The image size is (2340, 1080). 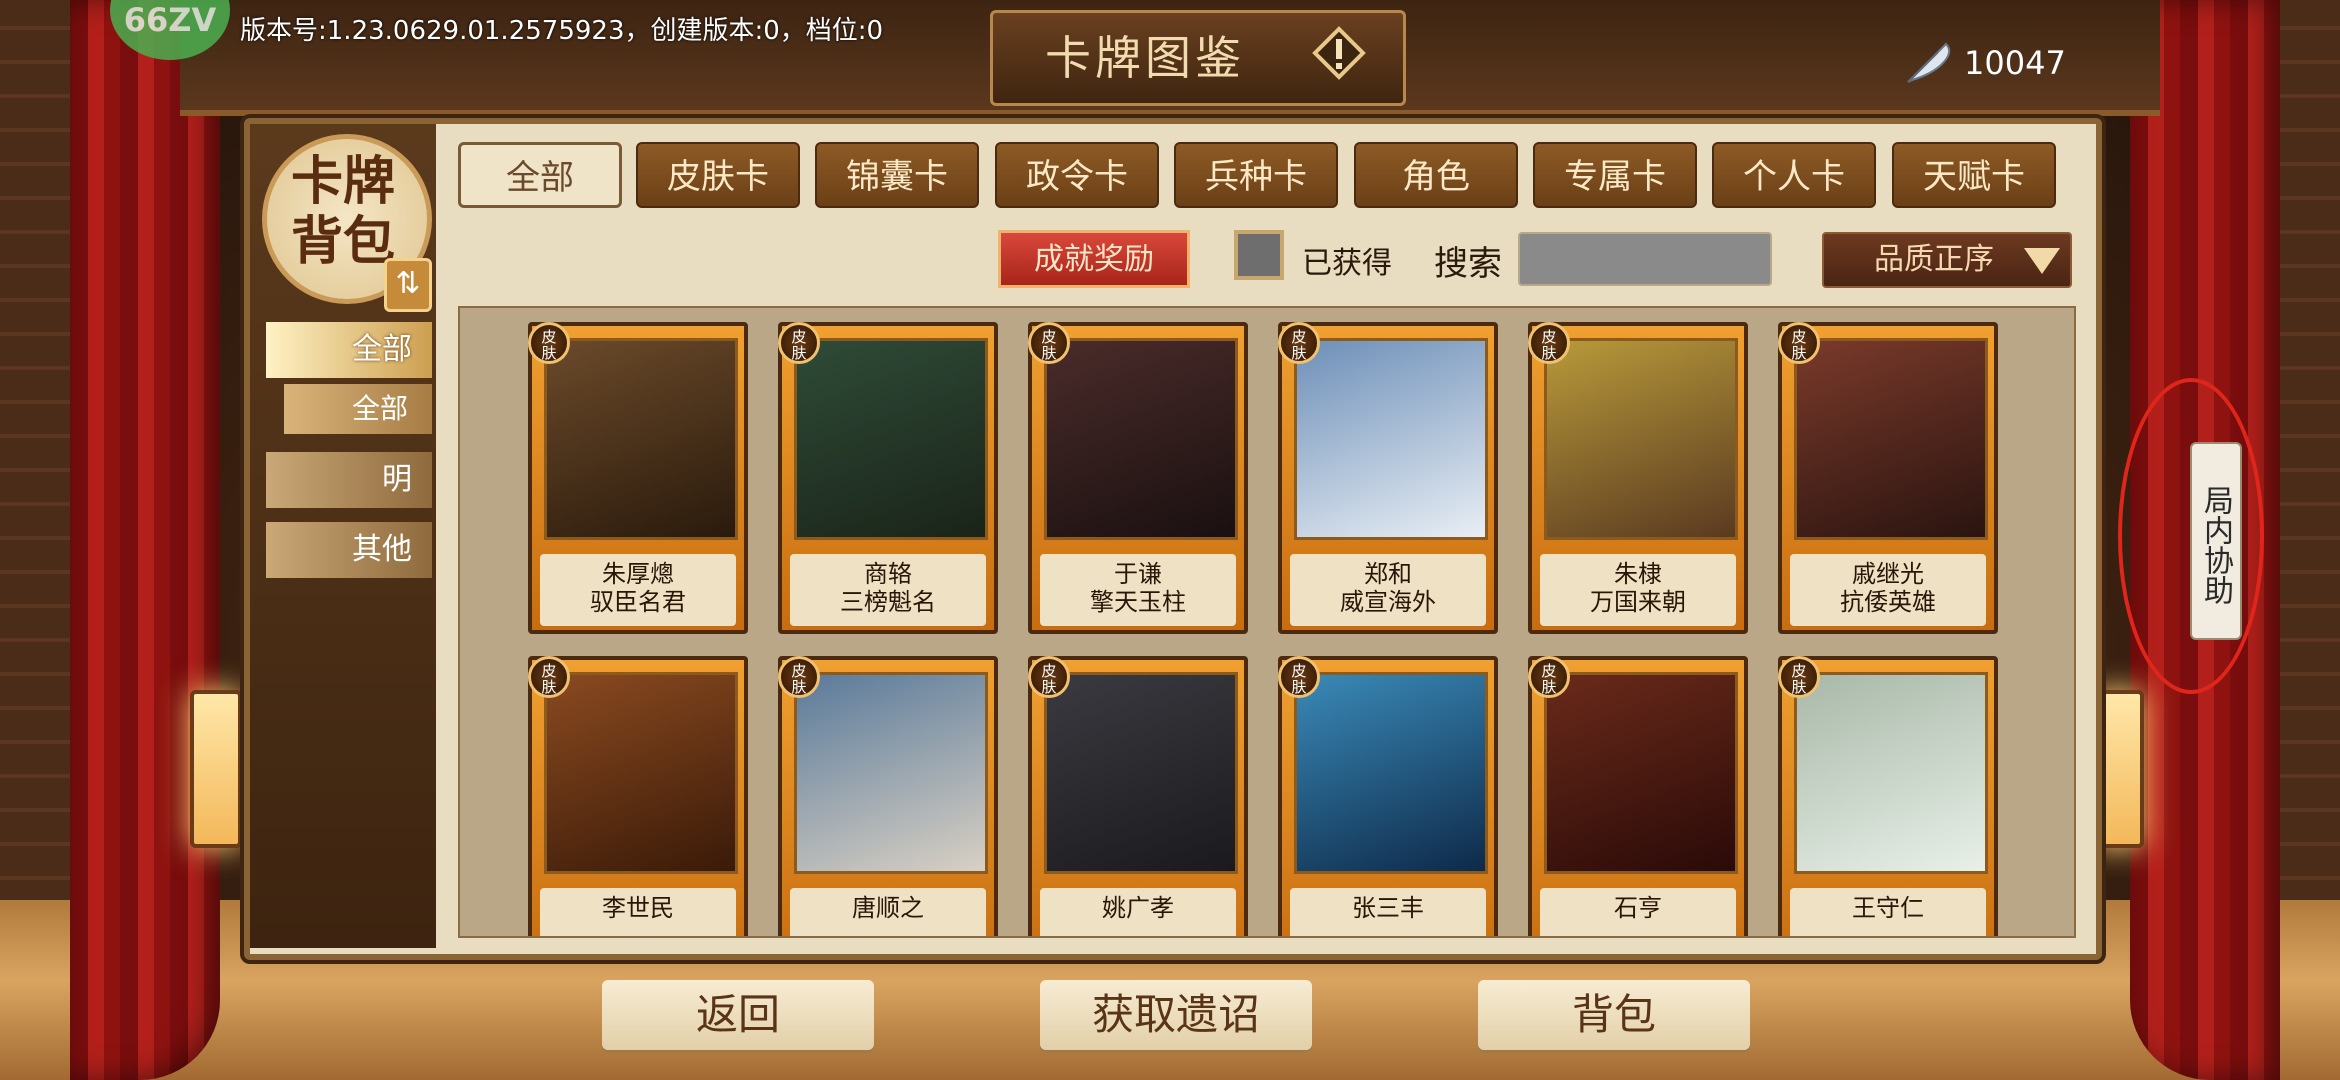 I want to click on swap-button: ⇅, so click(x=408, y=285).